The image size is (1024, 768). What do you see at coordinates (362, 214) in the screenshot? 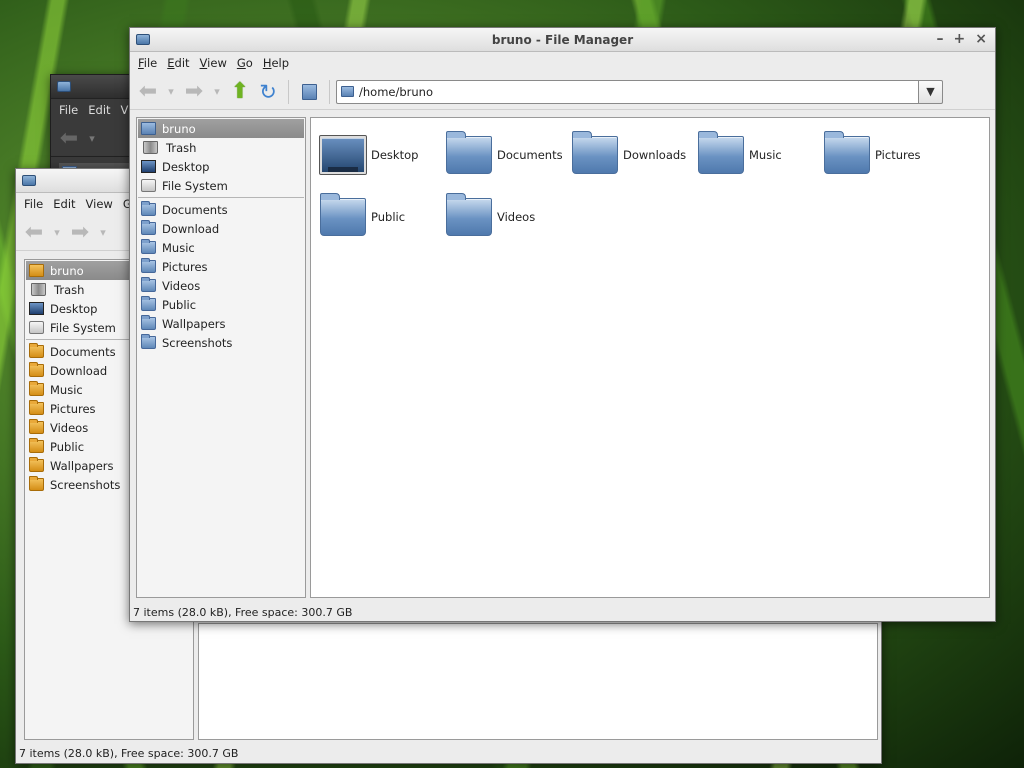
I see `file-item-public: Public` at bounding box center [362, 214].